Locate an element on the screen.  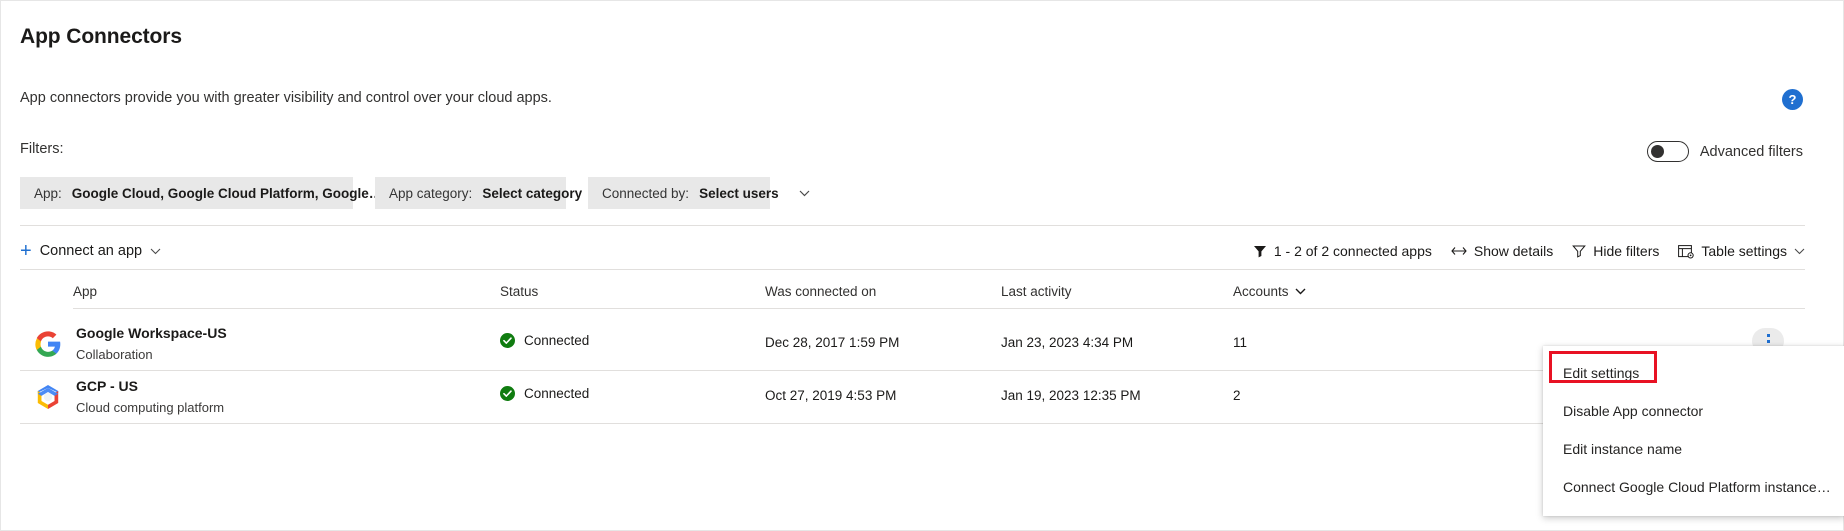
filter-outline-icon is located at coordinates (1579, 251).